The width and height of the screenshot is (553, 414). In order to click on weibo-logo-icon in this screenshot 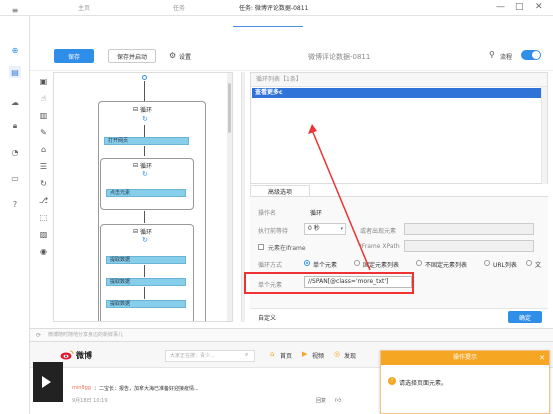, I will do `click(67, 355)`.